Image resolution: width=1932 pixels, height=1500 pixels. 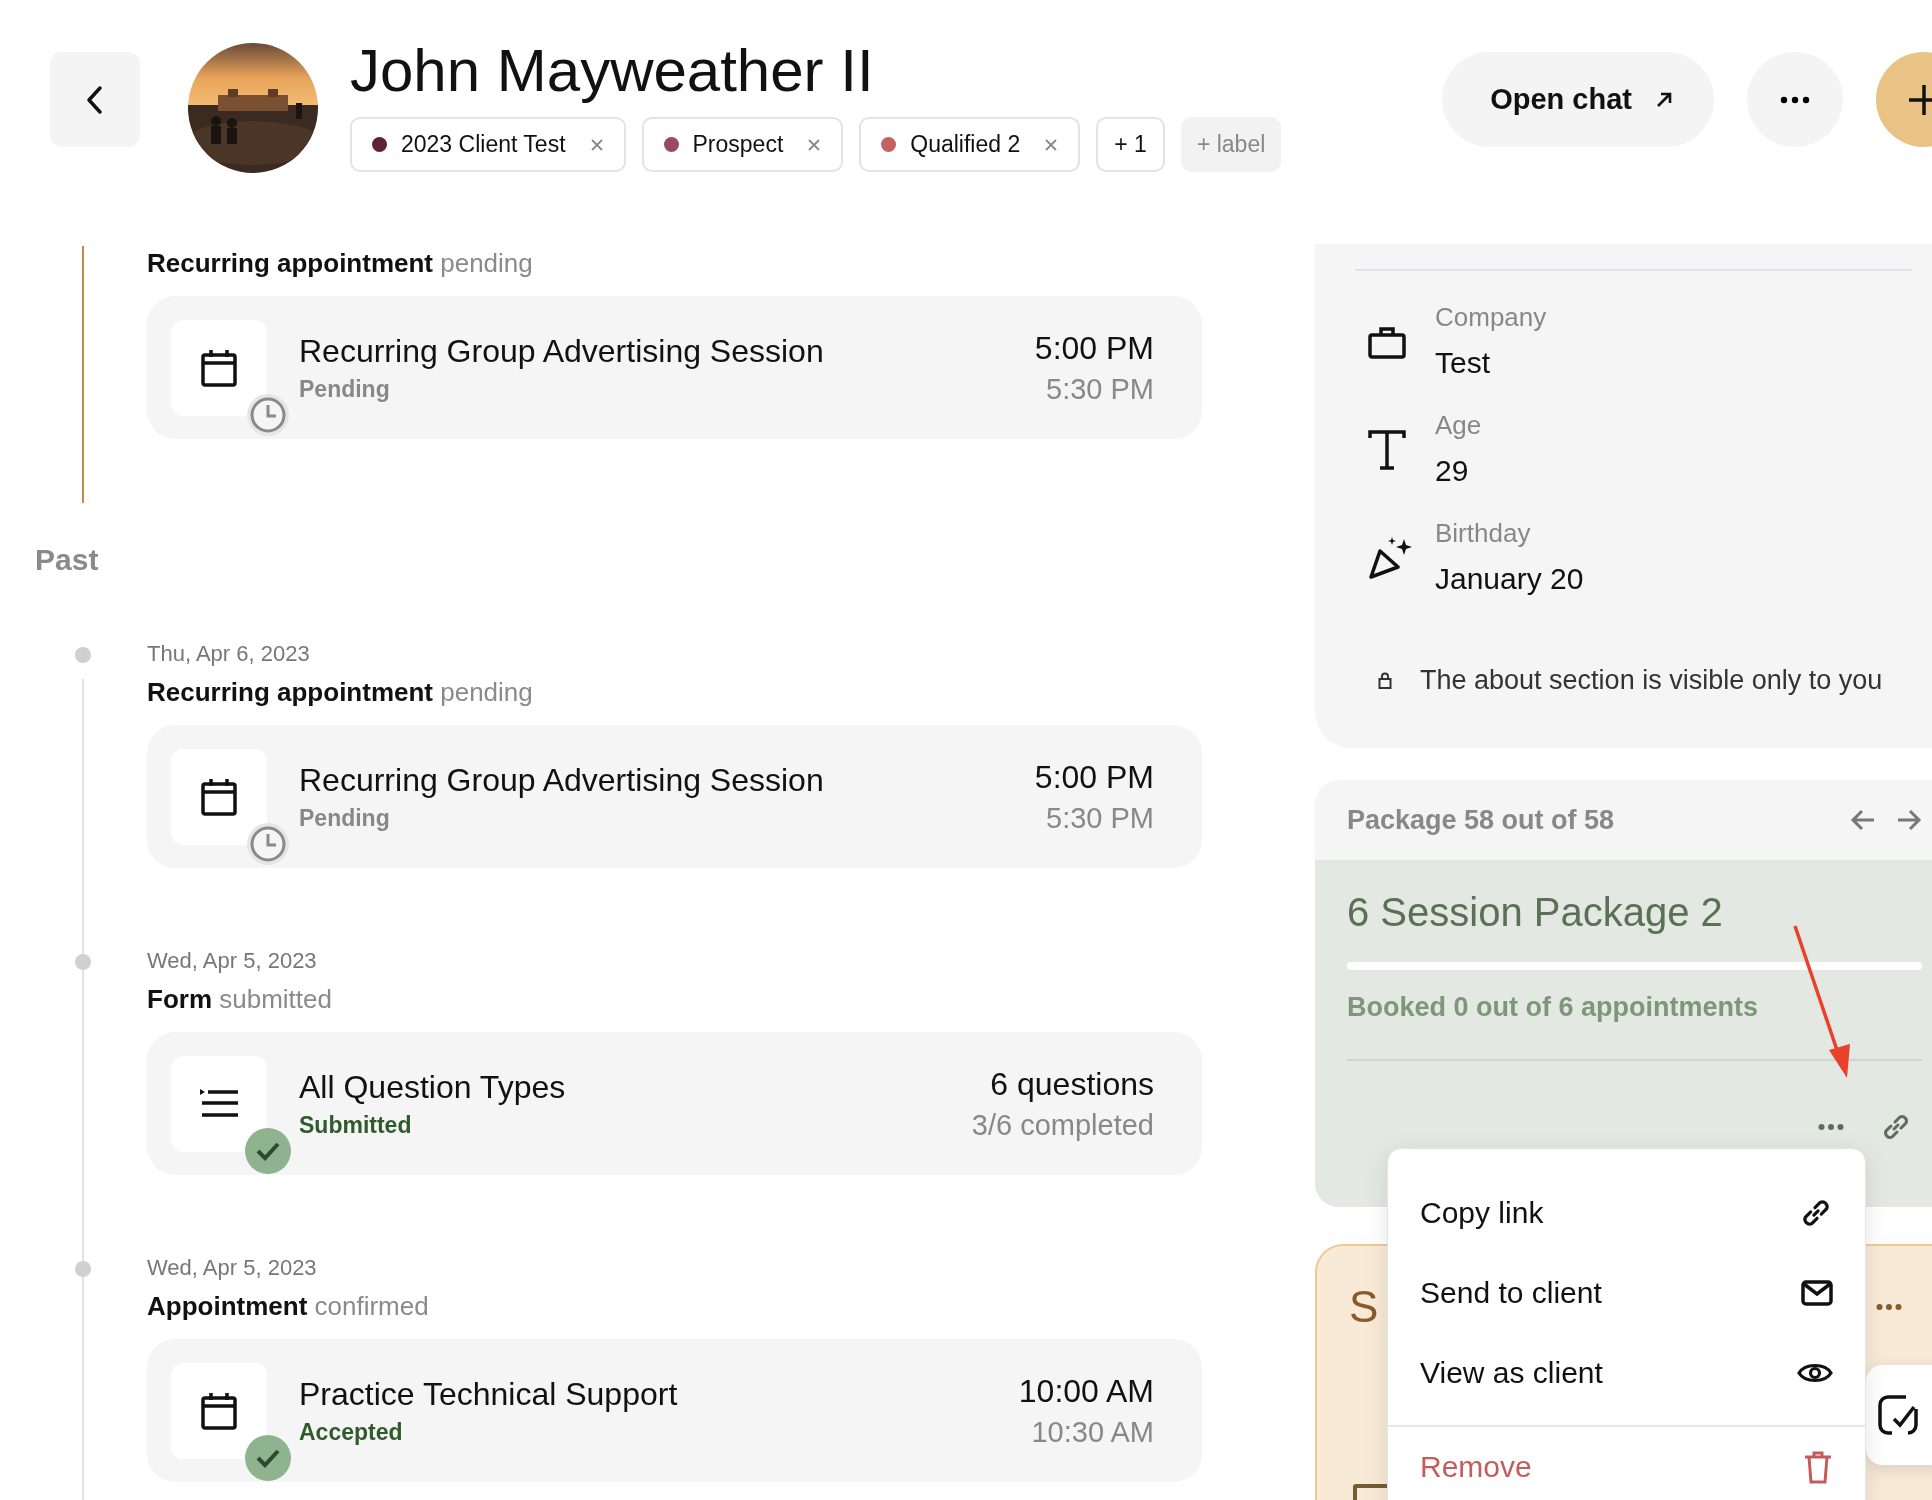 I want to click on menu-item: Copy link, so click(x=1626, y=1213).